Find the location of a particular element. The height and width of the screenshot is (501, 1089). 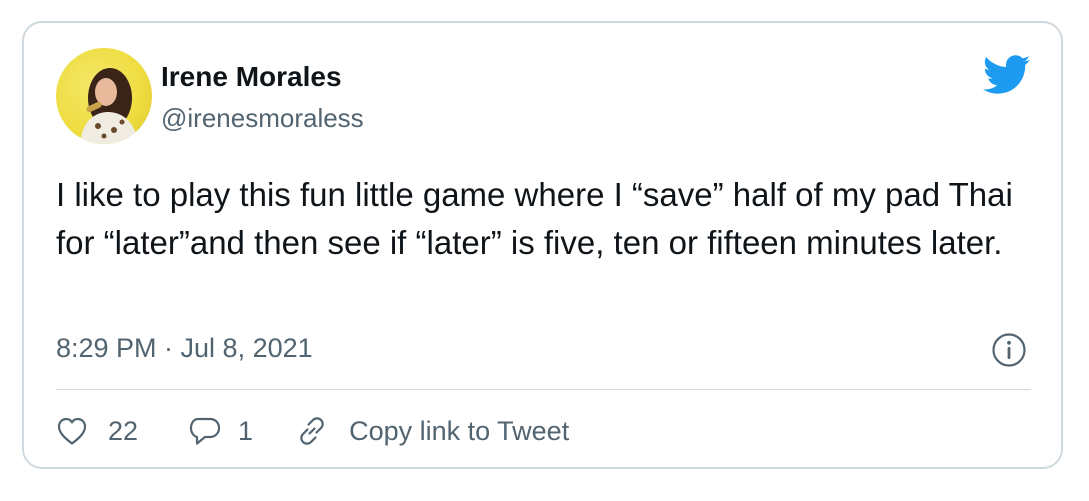

speech-bubble-icon is located at coordinates (205, 431).